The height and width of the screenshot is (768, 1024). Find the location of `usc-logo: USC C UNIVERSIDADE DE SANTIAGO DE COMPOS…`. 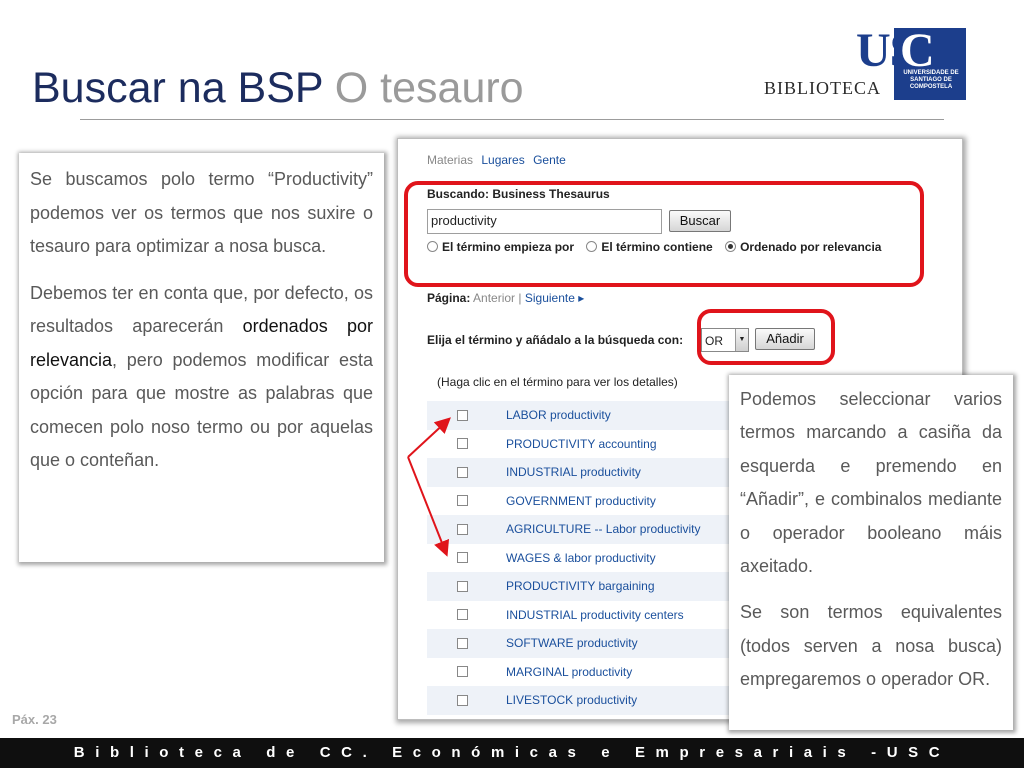

usc-logo: USC C UNIVERSIDADE DE SANTIAGO DE COMPOS… is located at coordinates (866, 63).